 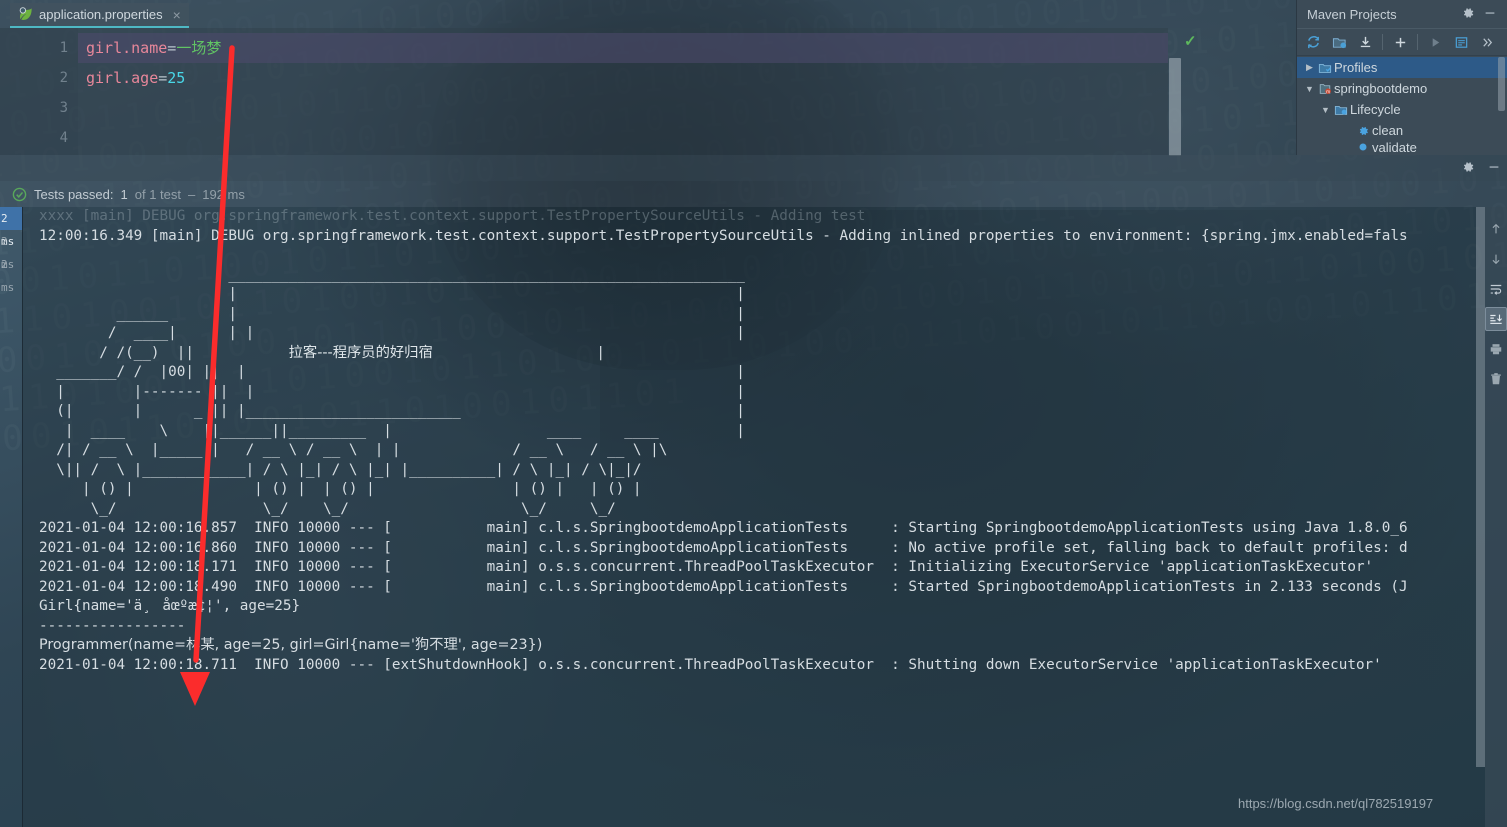 I want to click on maven-scrollbar-thumb, so click(x=1501, y=84).